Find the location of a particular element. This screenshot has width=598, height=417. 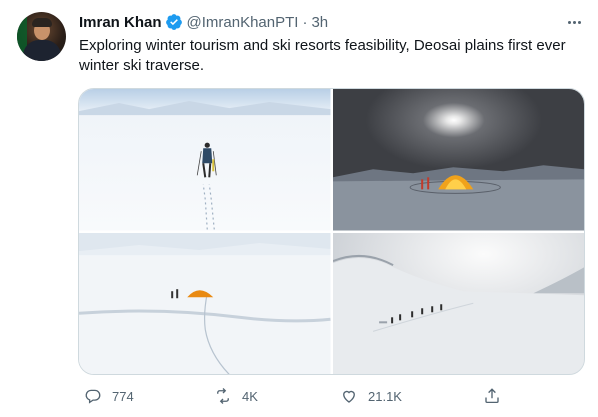

retweet-icon is located at coordinates (223, 396).